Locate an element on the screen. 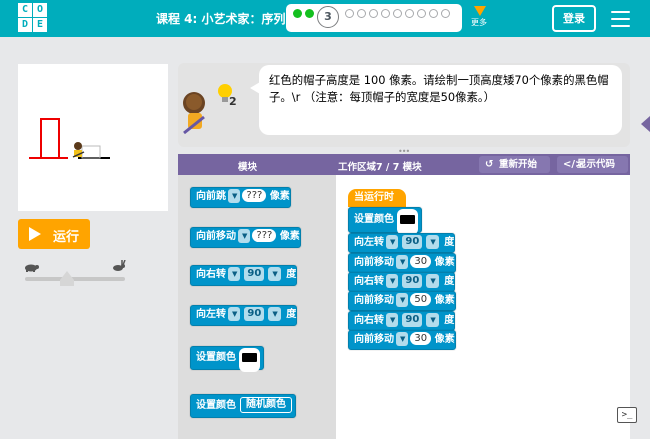  toolbox-block-move-forward: 向前移动 ▼??? 像素 is located at coordinates (245, 237).